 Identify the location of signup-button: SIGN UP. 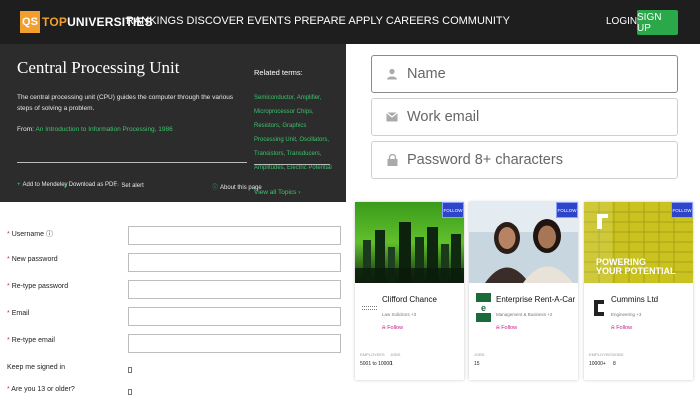
(657, 22).